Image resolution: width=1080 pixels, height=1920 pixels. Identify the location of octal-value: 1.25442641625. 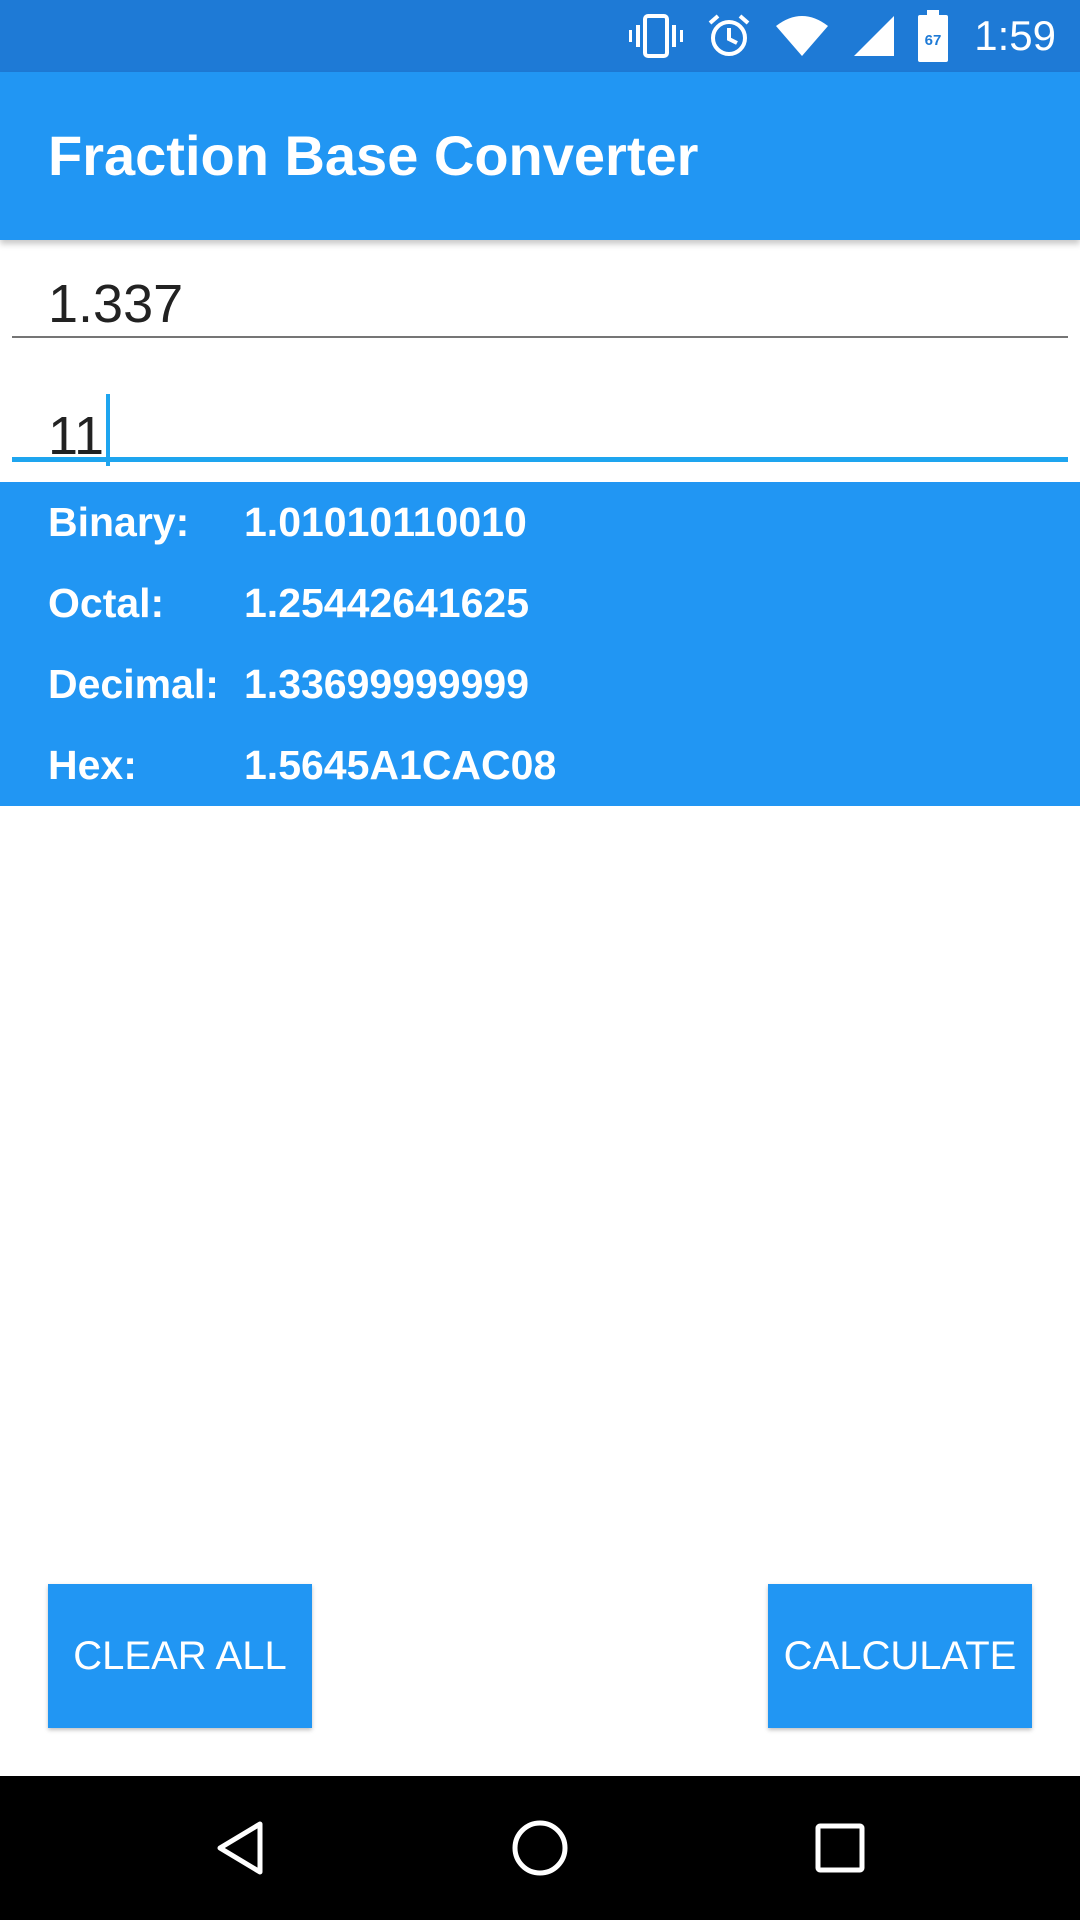
(387, 603).